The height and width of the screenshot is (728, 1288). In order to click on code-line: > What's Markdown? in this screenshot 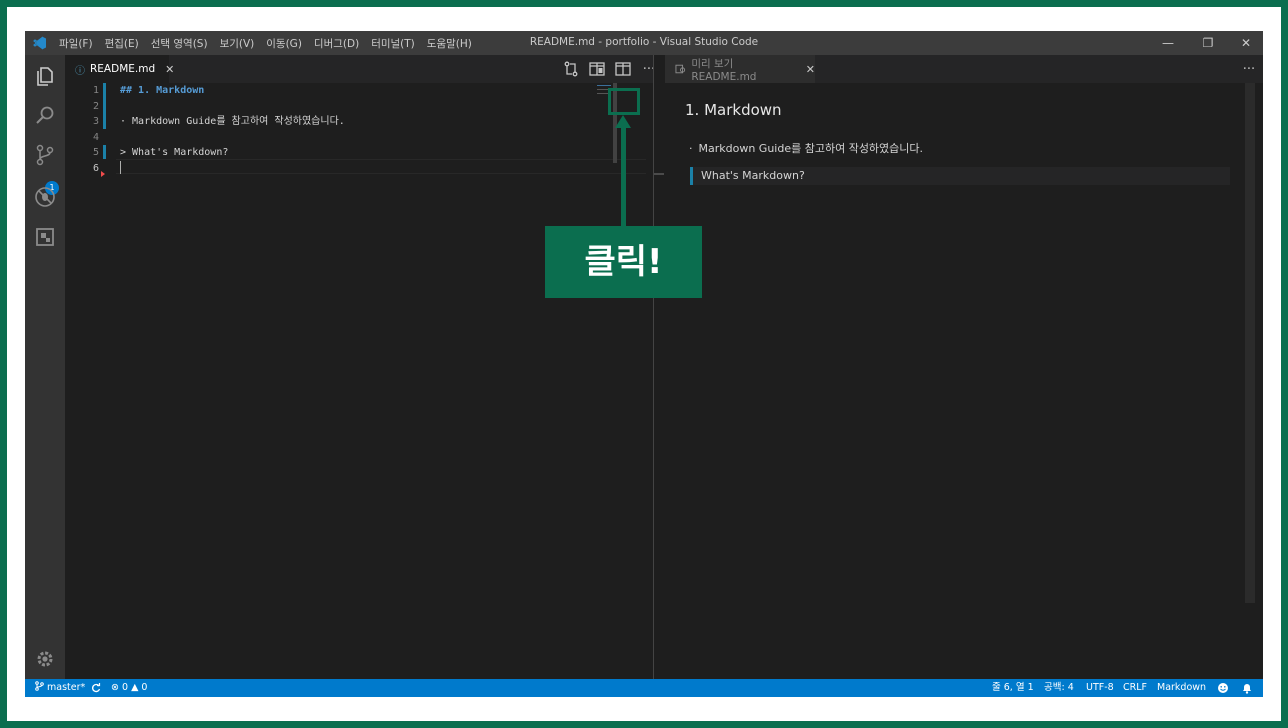, I will do `click(174, 152)`.